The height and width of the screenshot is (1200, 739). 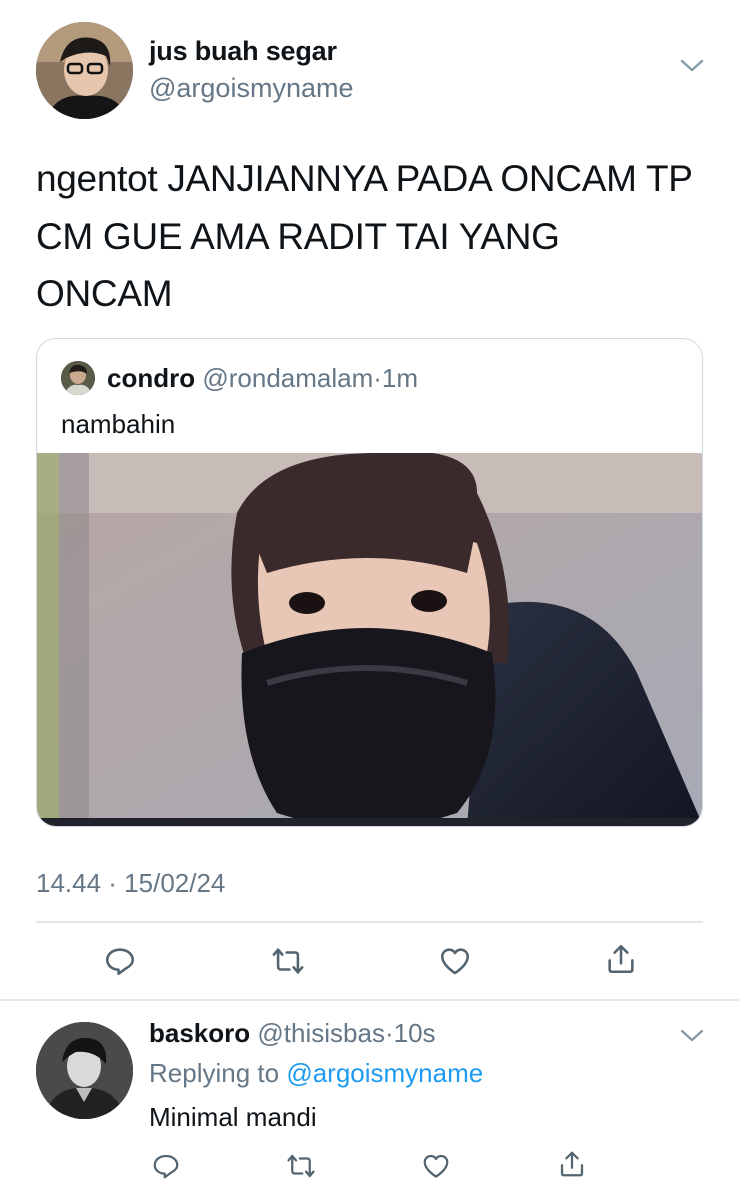 I want to click on quoted-author-avatar, so click(x=78, y=378).